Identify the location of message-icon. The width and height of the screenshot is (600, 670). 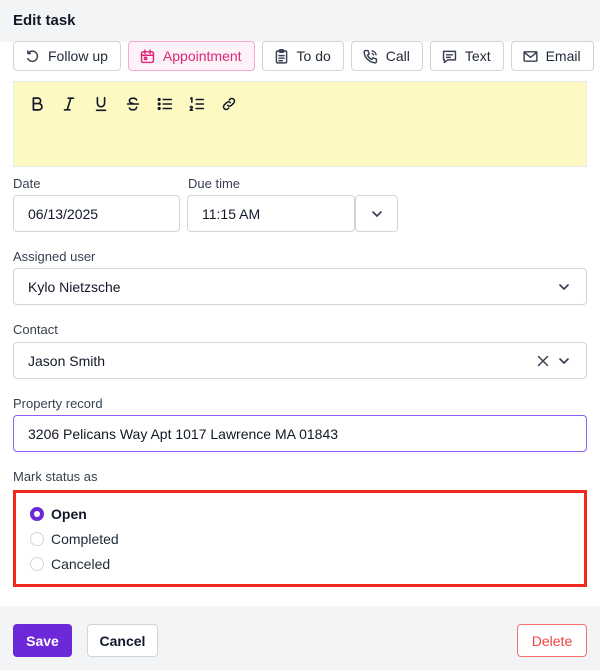
(449, 56).